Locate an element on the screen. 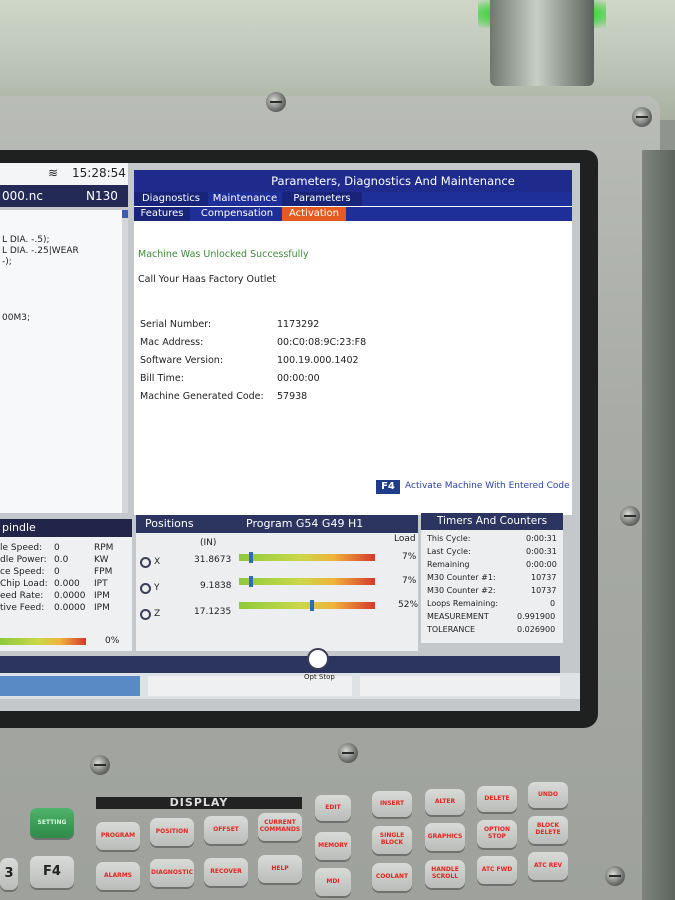  mac-address-value: 00:C0:08:9C:23:F8 is located at coordinates (322, 342).